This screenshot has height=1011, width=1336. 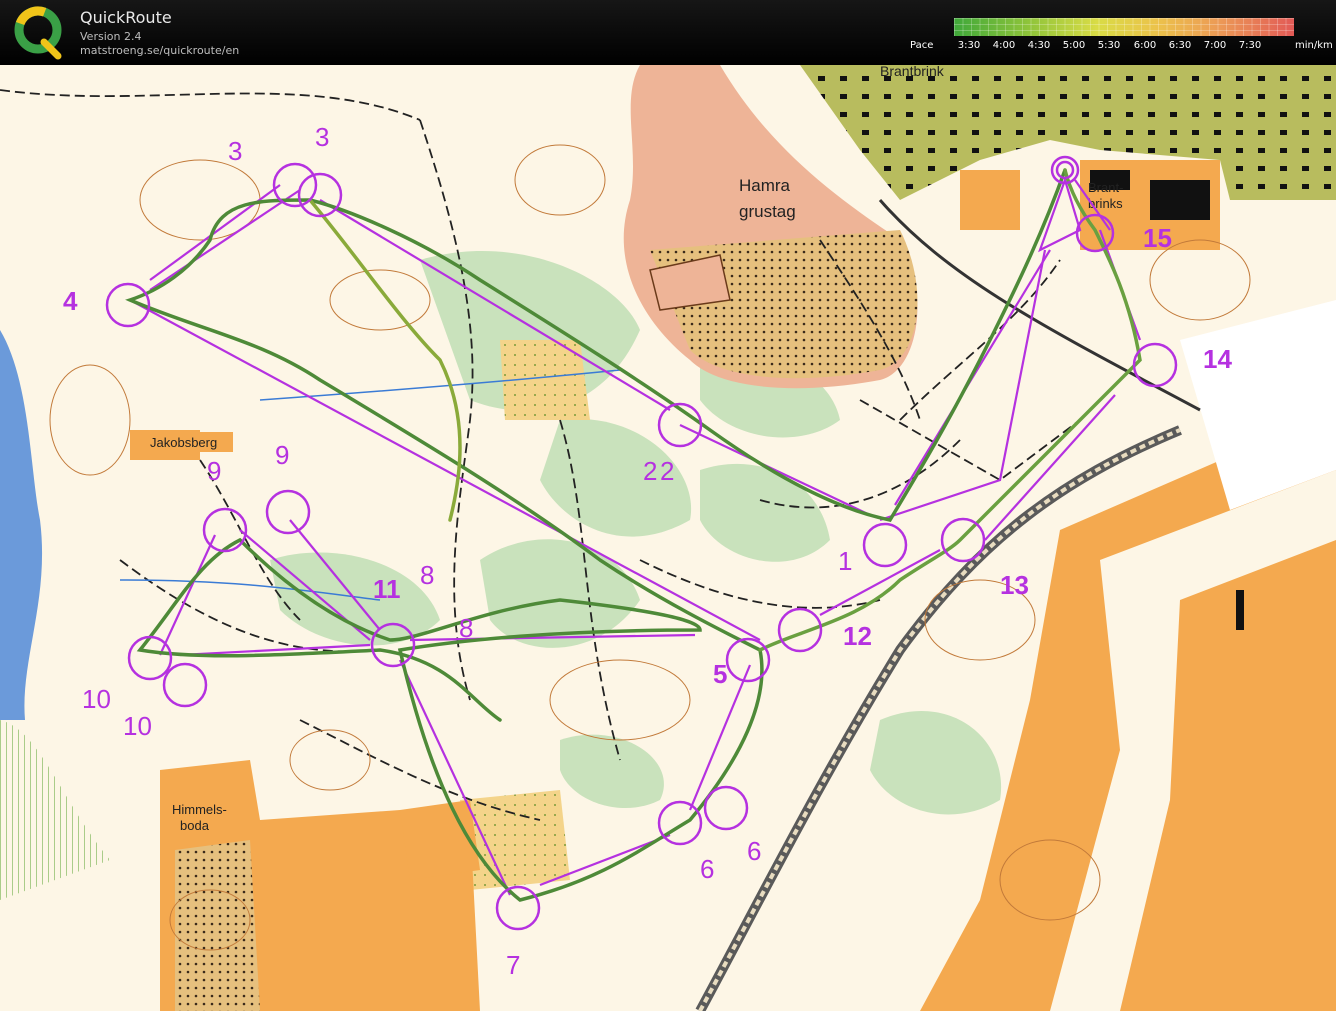 I want to click on pace-tick: 4:00, so click(x=1004, y=45).